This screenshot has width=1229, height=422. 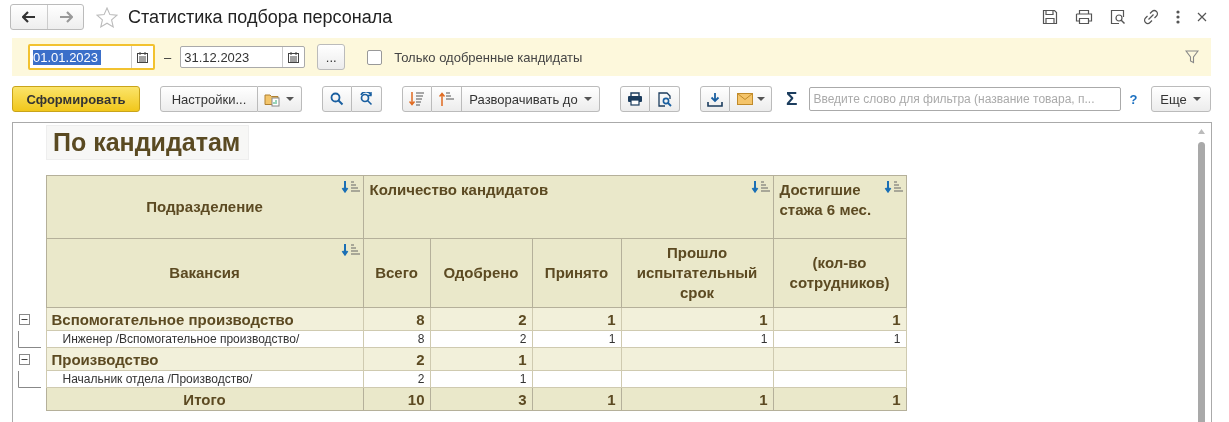 What do you see at coordinates (65, 17) in the screenshot?
I see `arrow-right-icon` at bounding box center [65, 17].